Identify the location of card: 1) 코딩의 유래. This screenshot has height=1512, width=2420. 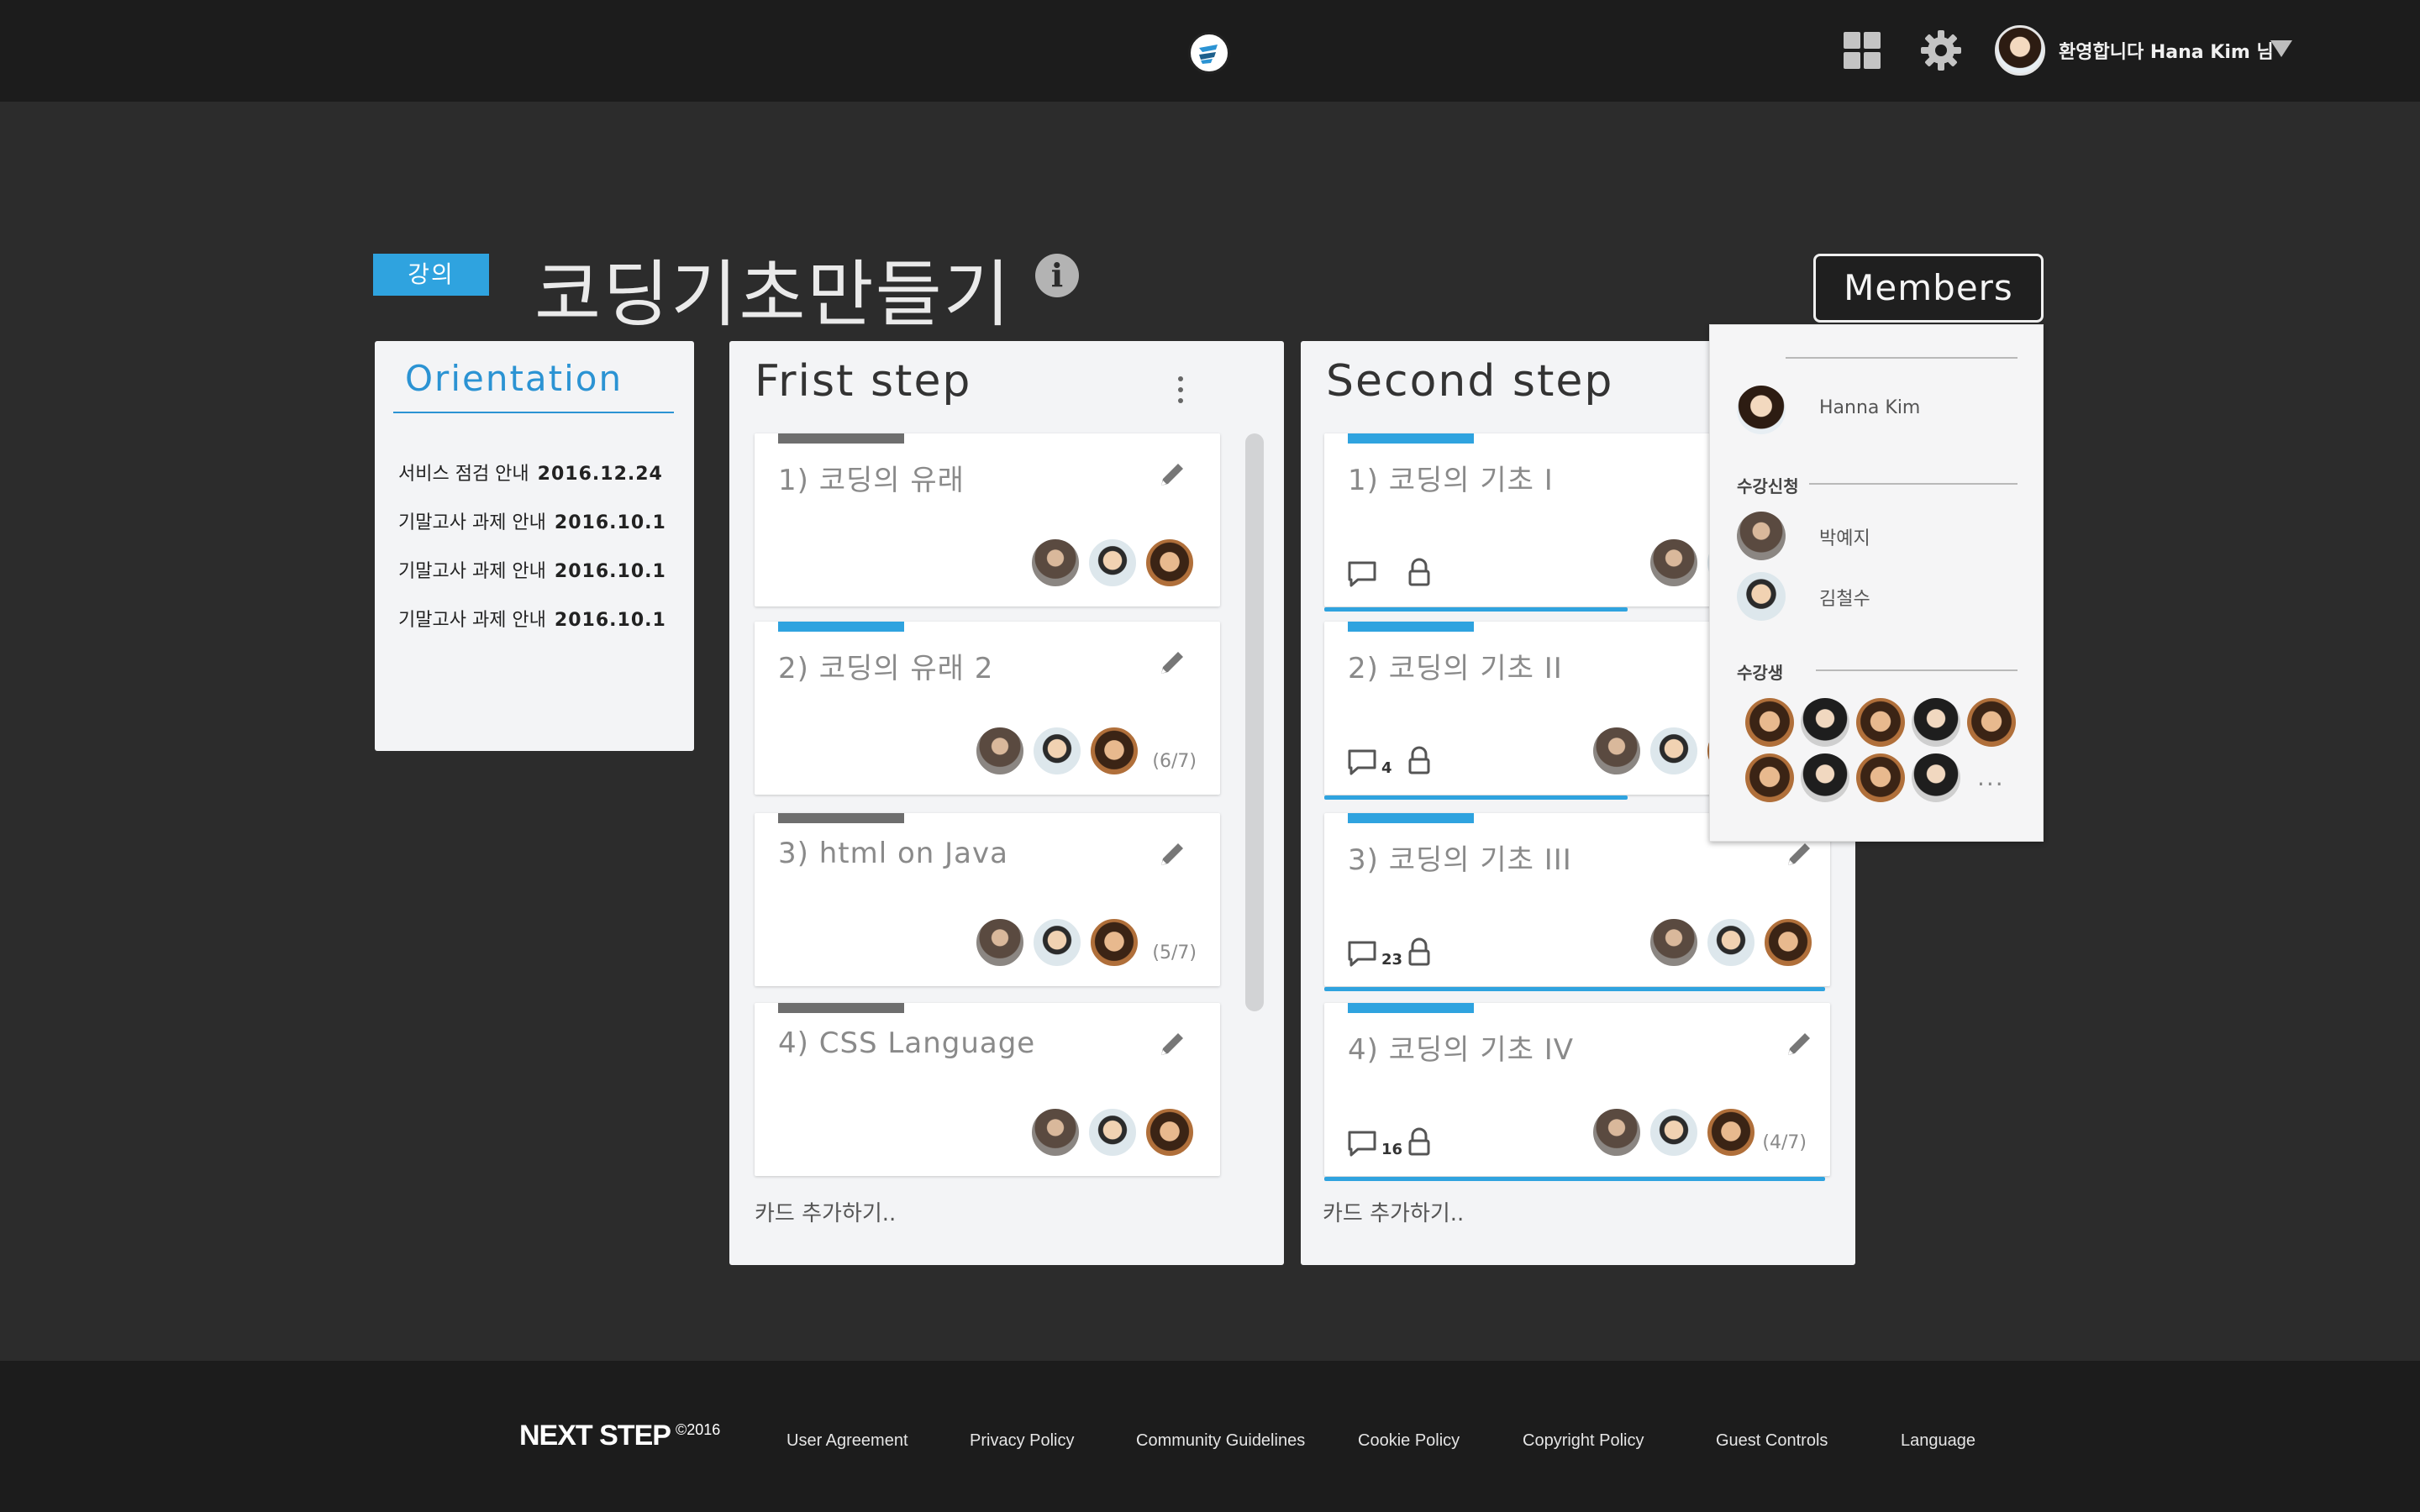
(988, 519).